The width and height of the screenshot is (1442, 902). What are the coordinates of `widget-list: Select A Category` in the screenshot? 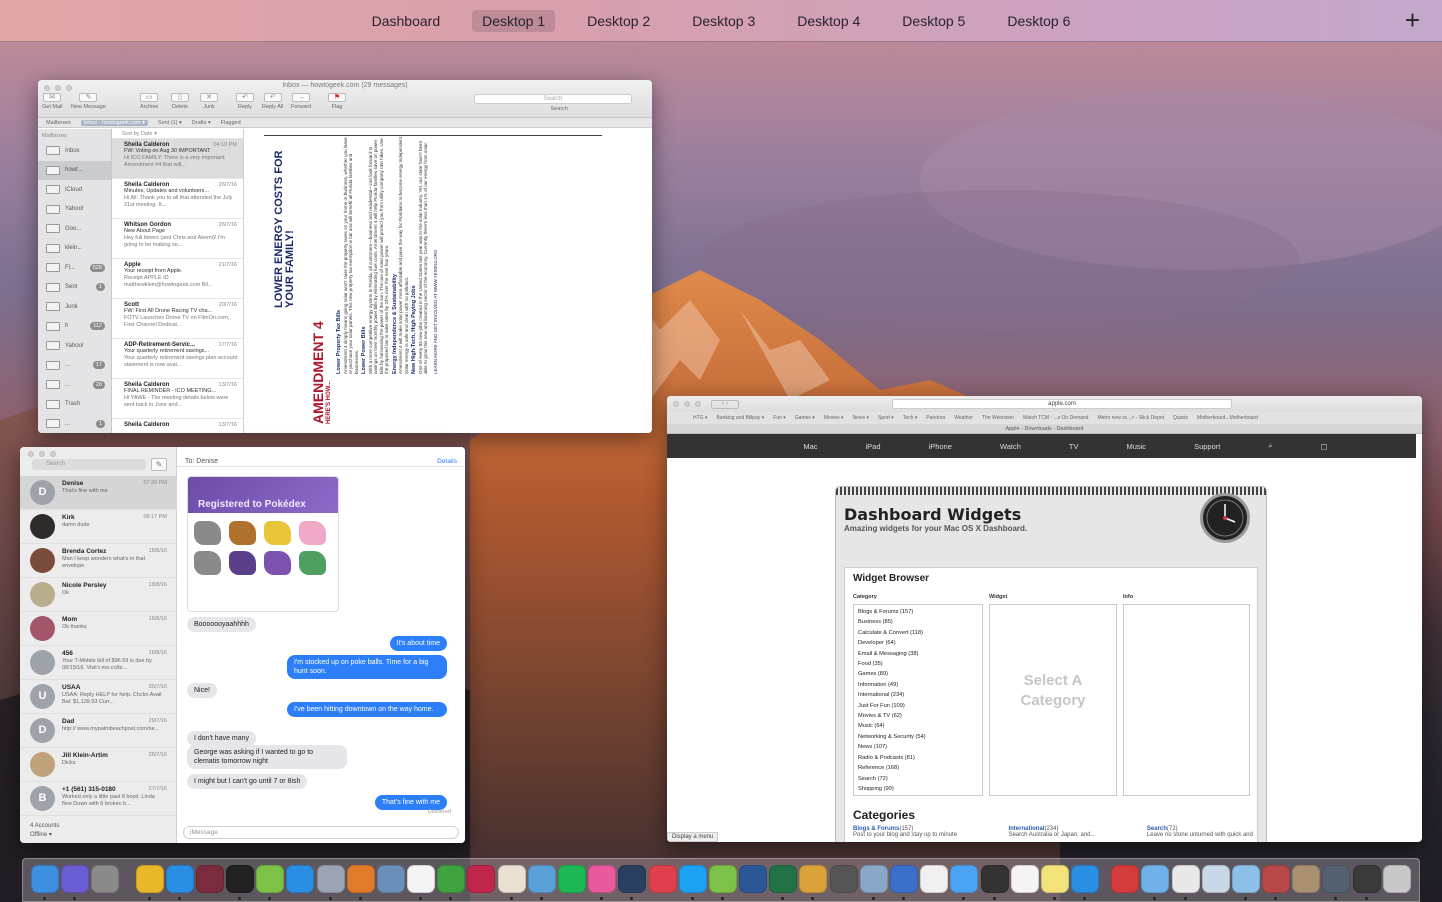 It's located at (1053, 700).